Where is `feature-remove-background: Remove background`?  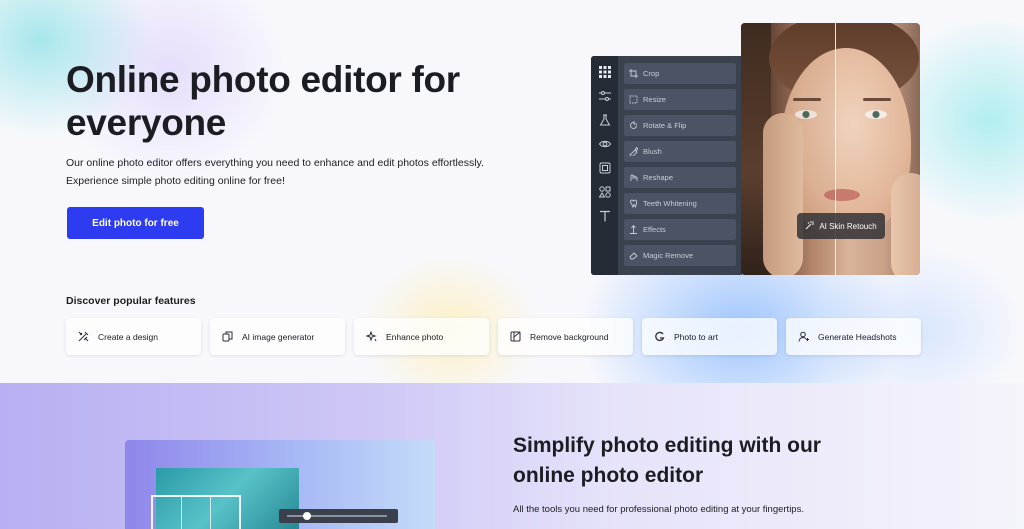 feature-remove-background: Remove background is located at coordinates (565, 336).